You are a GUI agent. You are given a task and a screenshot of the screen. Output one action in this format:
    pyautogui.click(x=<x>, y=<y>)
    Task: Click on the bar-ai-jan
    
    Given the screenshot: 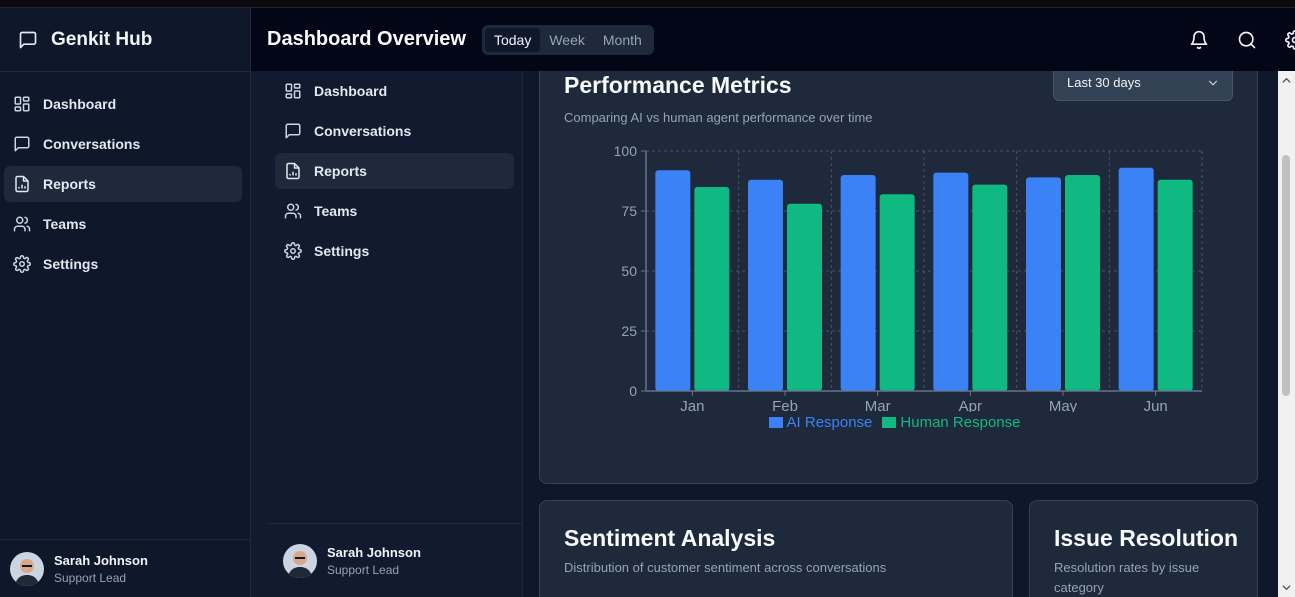 What is the action you would take?
    pyautogui.click(x=673, y=280)
    